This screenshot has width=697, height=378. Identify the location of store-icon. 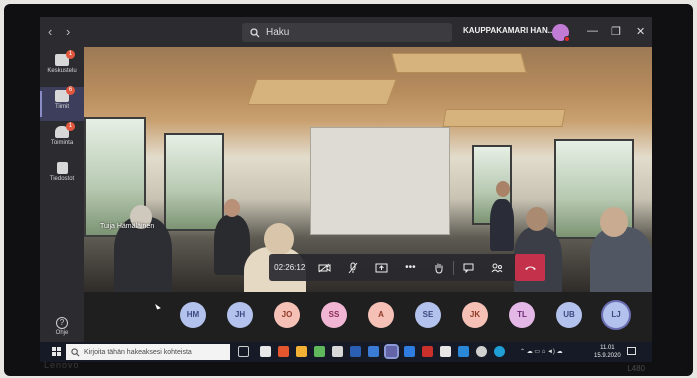
(265, 351).